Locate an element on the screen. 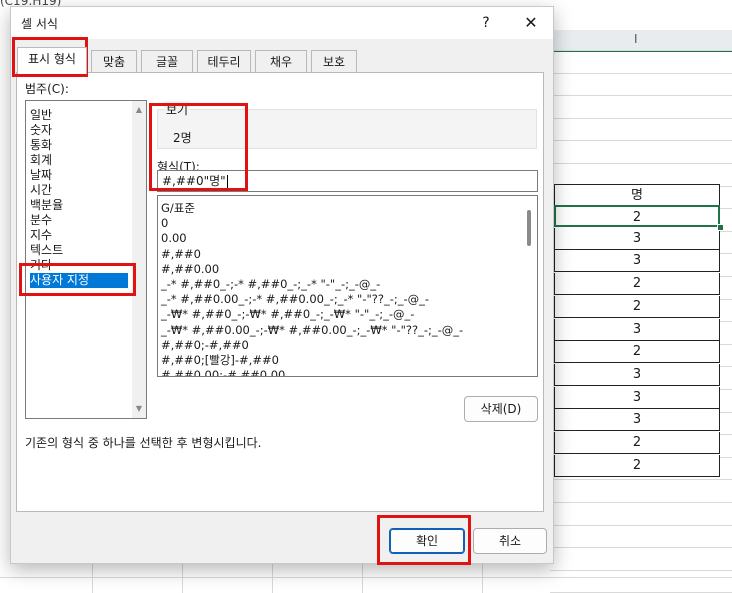 This screenshot has height=593, width=732. category-item: 백분율 is located at coordinates (46, 205).